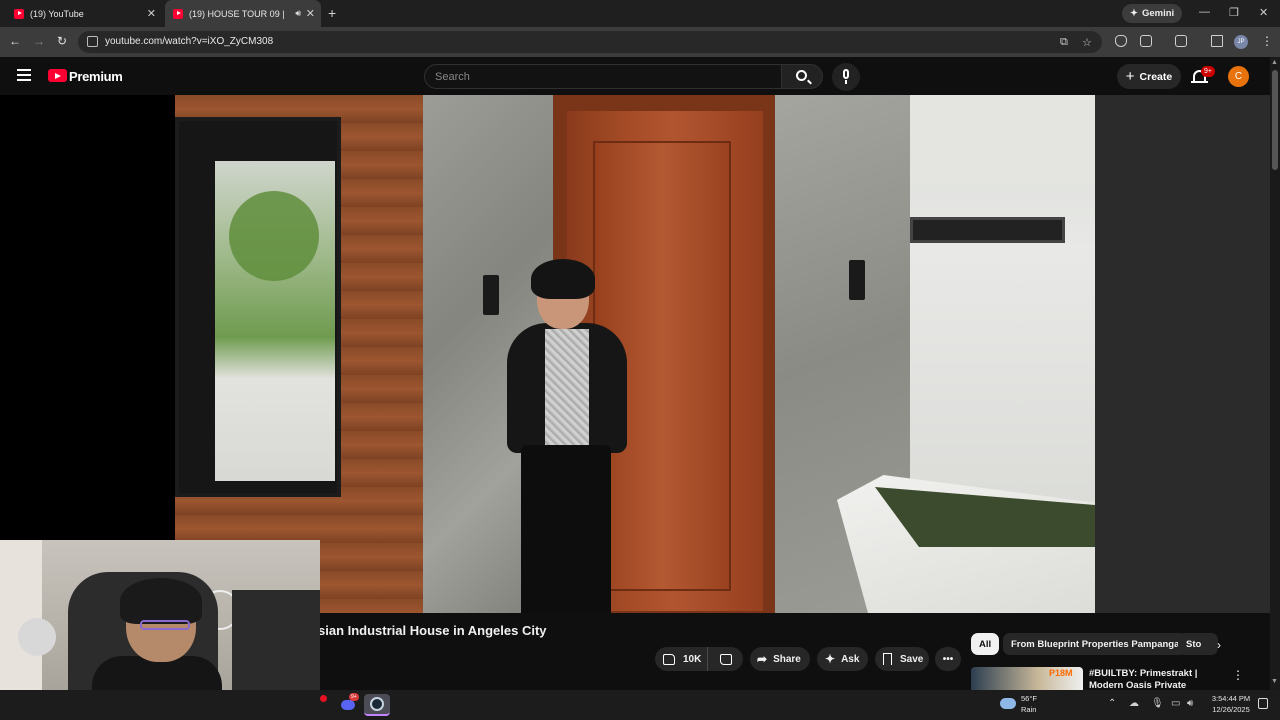  I want to click on chip-all: All, so click(985, 644).